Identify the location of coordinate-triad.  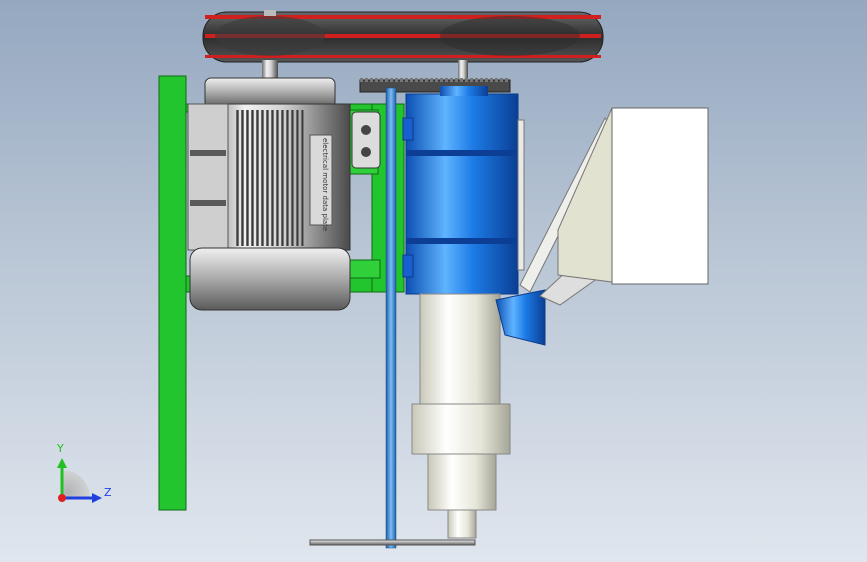
(79, 480).